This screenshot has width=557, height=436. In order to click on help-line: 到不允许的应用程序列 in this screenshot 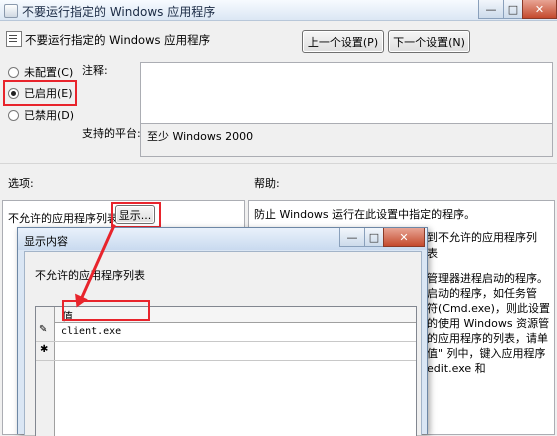, I will do `click(482, 237)`.